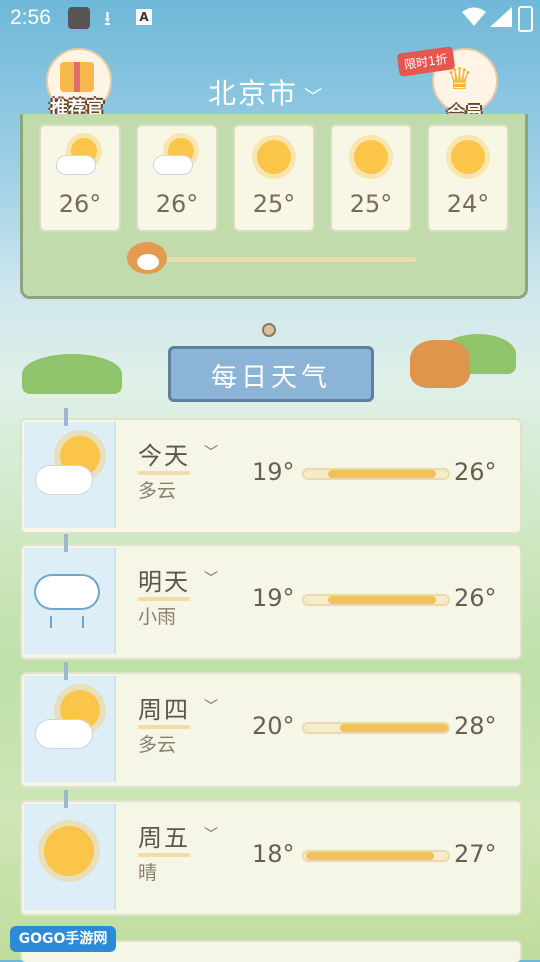  I want to click on hourly-scrollbar, so click(280, 259).